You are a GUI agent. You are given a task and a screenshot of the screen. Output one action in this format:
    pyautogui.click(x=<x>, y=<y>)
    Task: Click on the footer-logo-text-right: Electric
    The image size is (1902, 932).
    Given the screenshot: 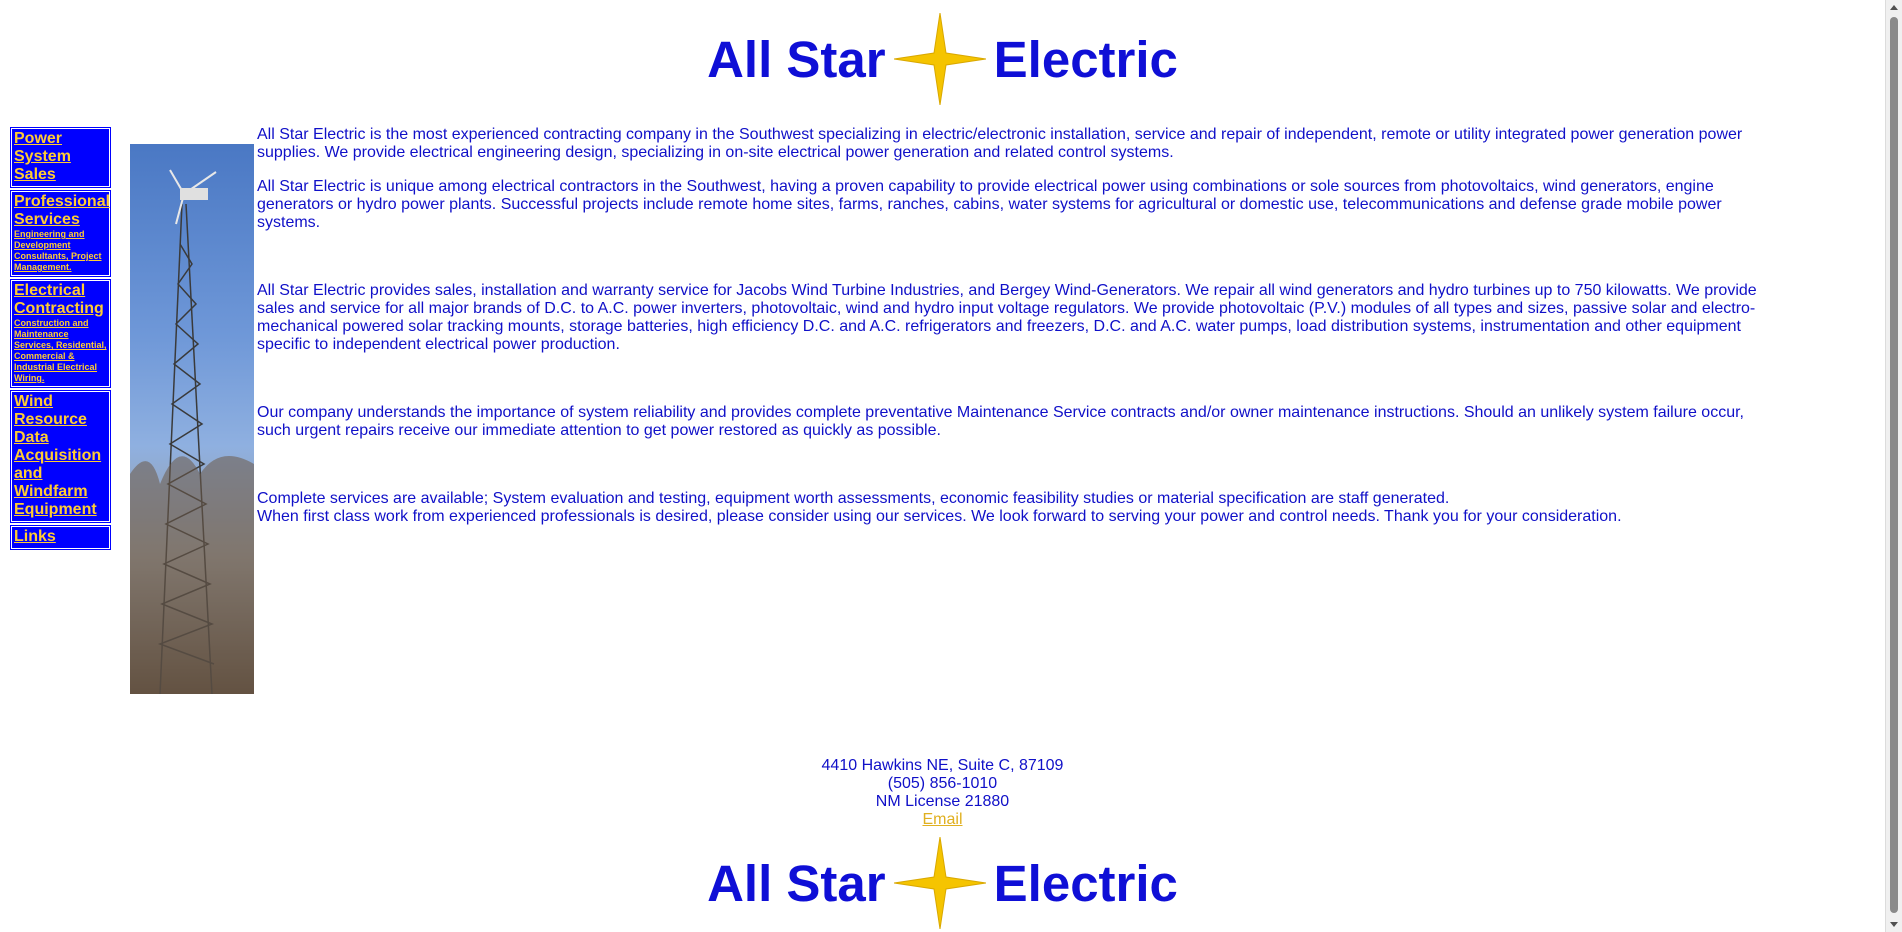 What is the action you would take?
    pyautogui.click(x=1085, y=883)
    